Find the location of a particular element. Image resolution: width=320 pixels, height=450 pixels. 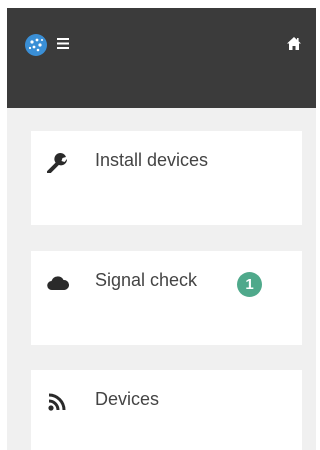

menu-item-label: Devices is located at coordinates (127, 399).